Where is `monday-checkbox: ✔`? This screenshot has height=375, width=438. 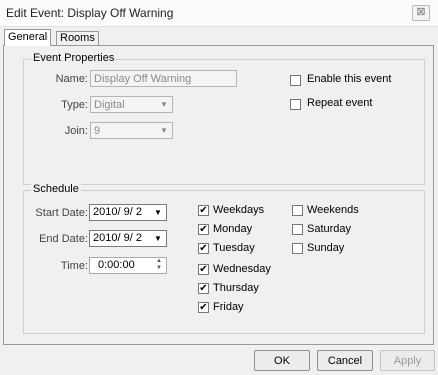 monday-checkbox: ✔ is located at coordinates (203, 229).